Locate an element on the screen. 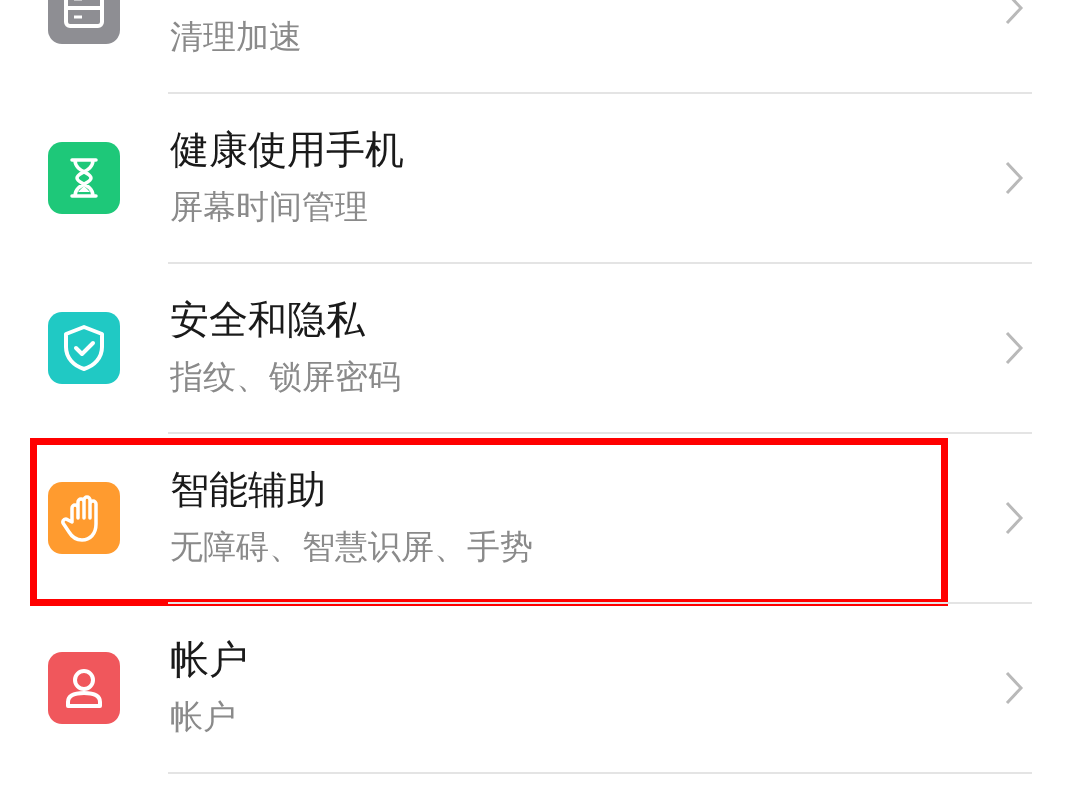  setting-title: 智能辅助 is located at coordinates (248, 490).